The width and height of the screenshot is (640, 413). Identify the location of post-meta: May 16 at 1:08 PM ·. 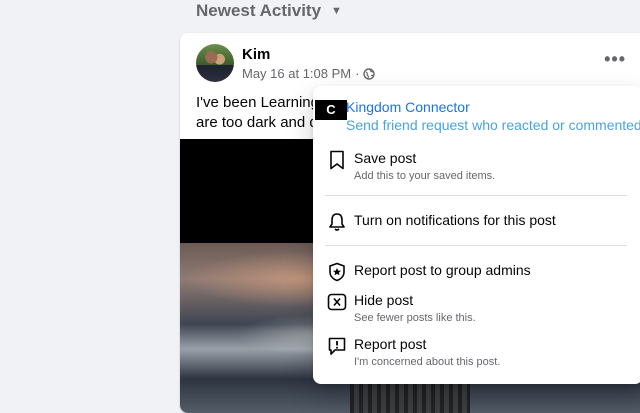
(309, 73).